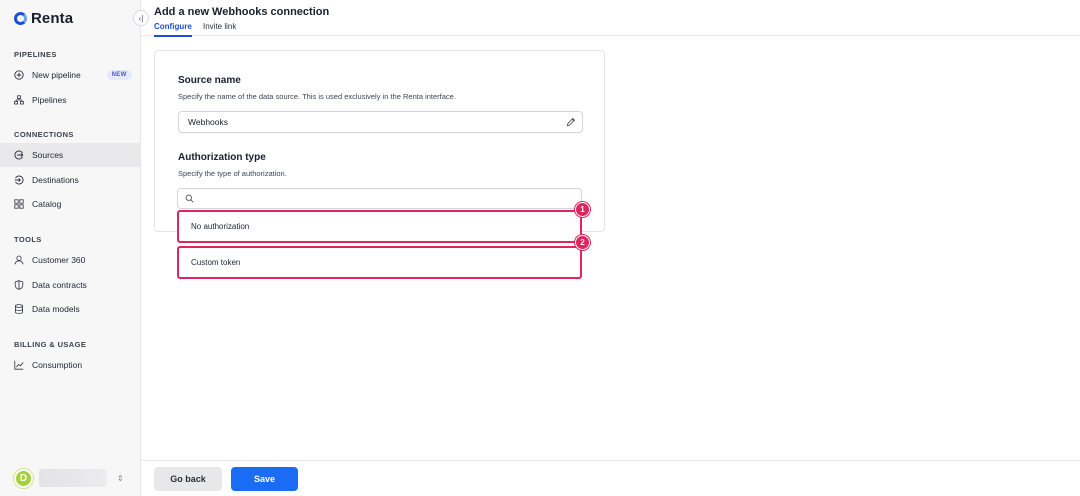 This screenshot has width=1080, height=496. Describe the element at coordinates (19, 100) in the screenshot. I see `pipelines-icon` at that location.